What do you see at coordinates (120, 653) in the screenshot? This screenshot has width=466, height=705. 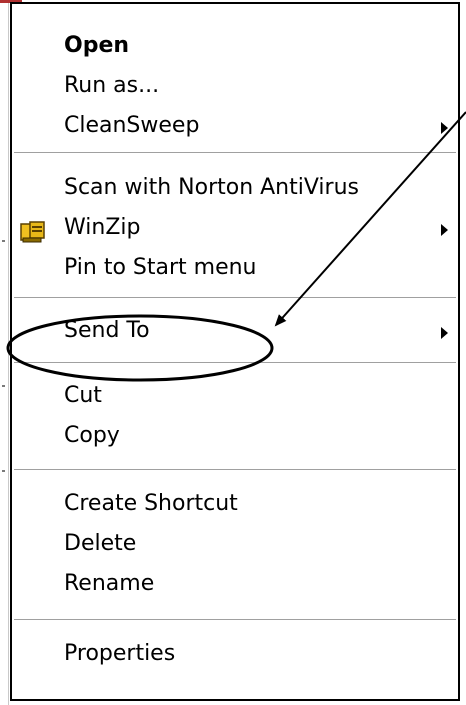 I see `menu-item-label: Properties` at bounding box center [120, 653].